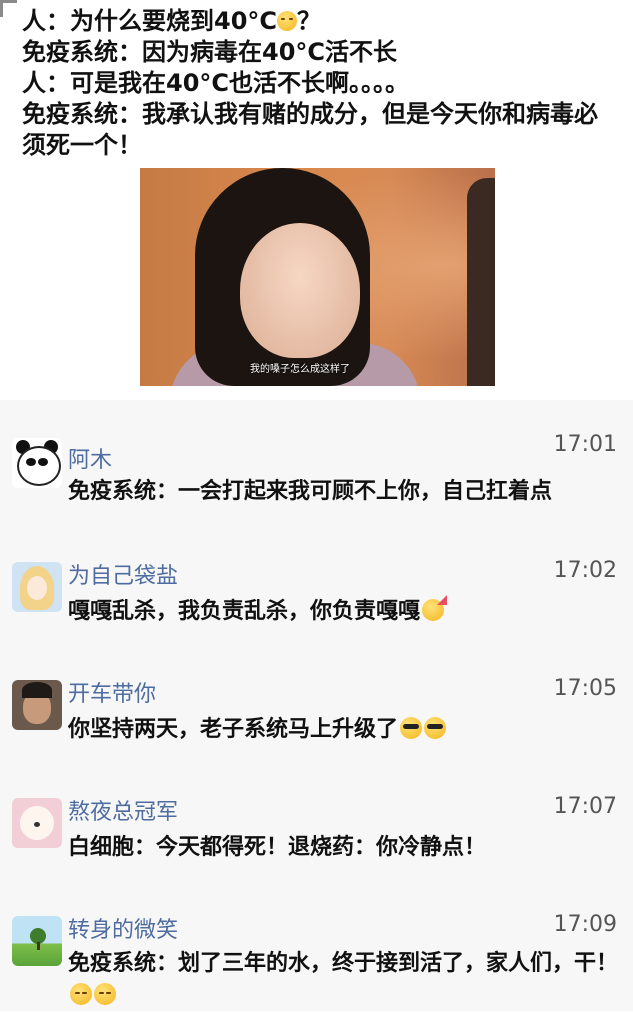 This screenshot has height=1012, width=633. Describe the element at coordinates (123, 810) in the screenshot. I see `comment-username: 熬夜总冠军` at that location.